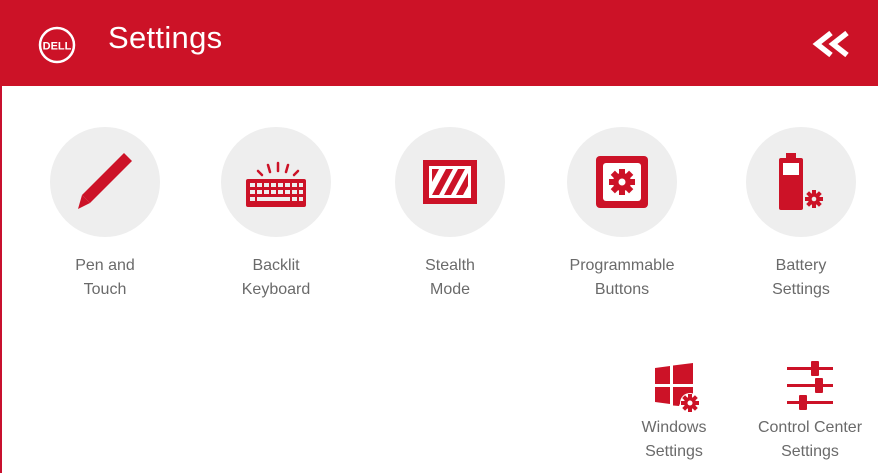 Image resolution: width=878 pixels, height=473 pixels. I want to click on tile-label: Pen and Touch, so click(105, 277).